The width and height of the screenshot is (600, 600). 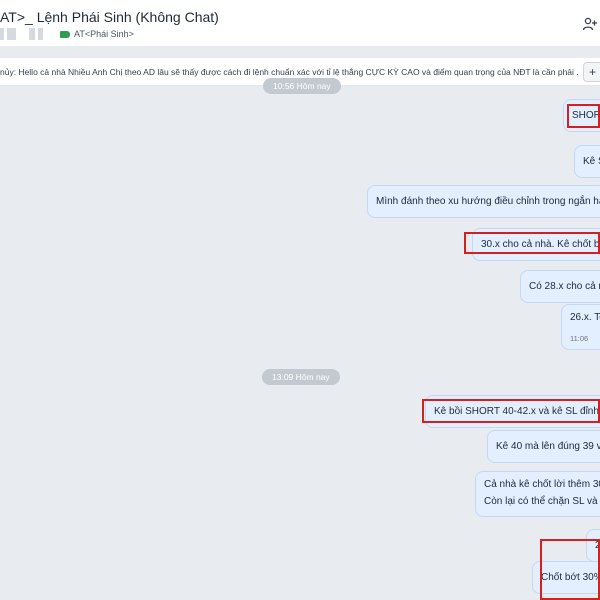 What do you see at coordinates (301, 377) in the screenshot?
I see `time-separator: 13:09 Hôm nay` at bounding box center [301, 377].